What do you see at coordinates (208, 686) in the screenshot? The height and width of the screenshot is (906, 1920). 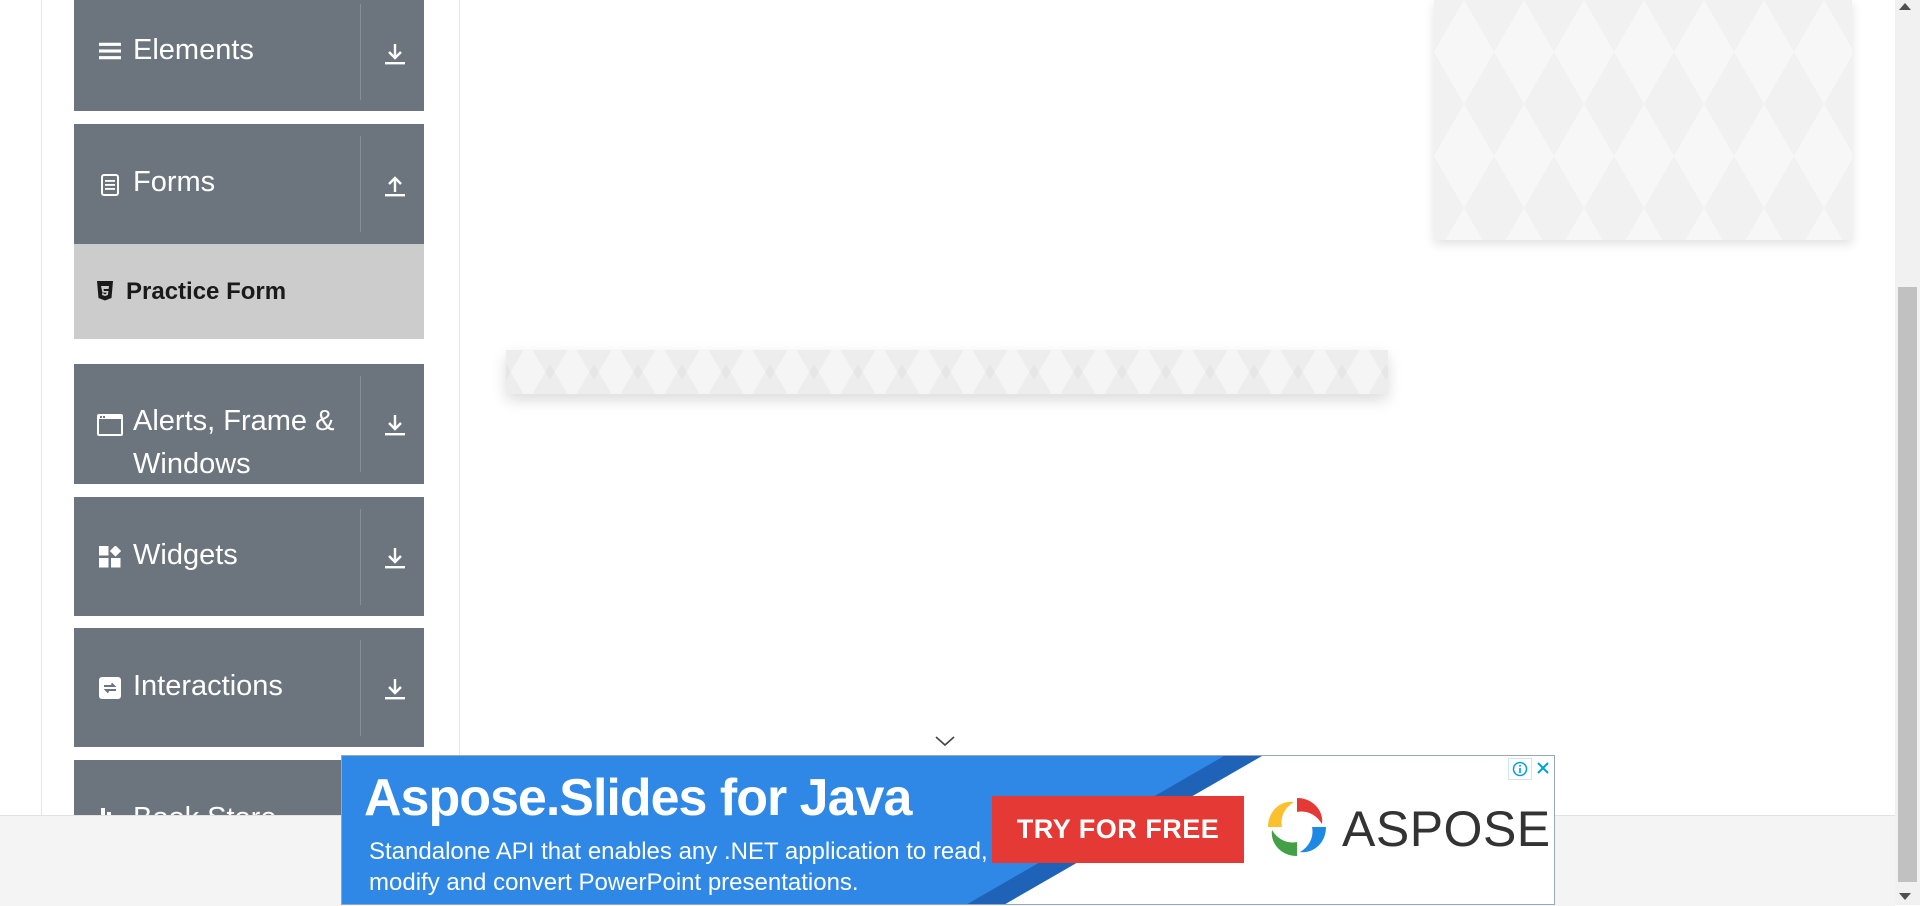 I see `sidebar-group-label: Interactions` at bounding box center [208, 686].